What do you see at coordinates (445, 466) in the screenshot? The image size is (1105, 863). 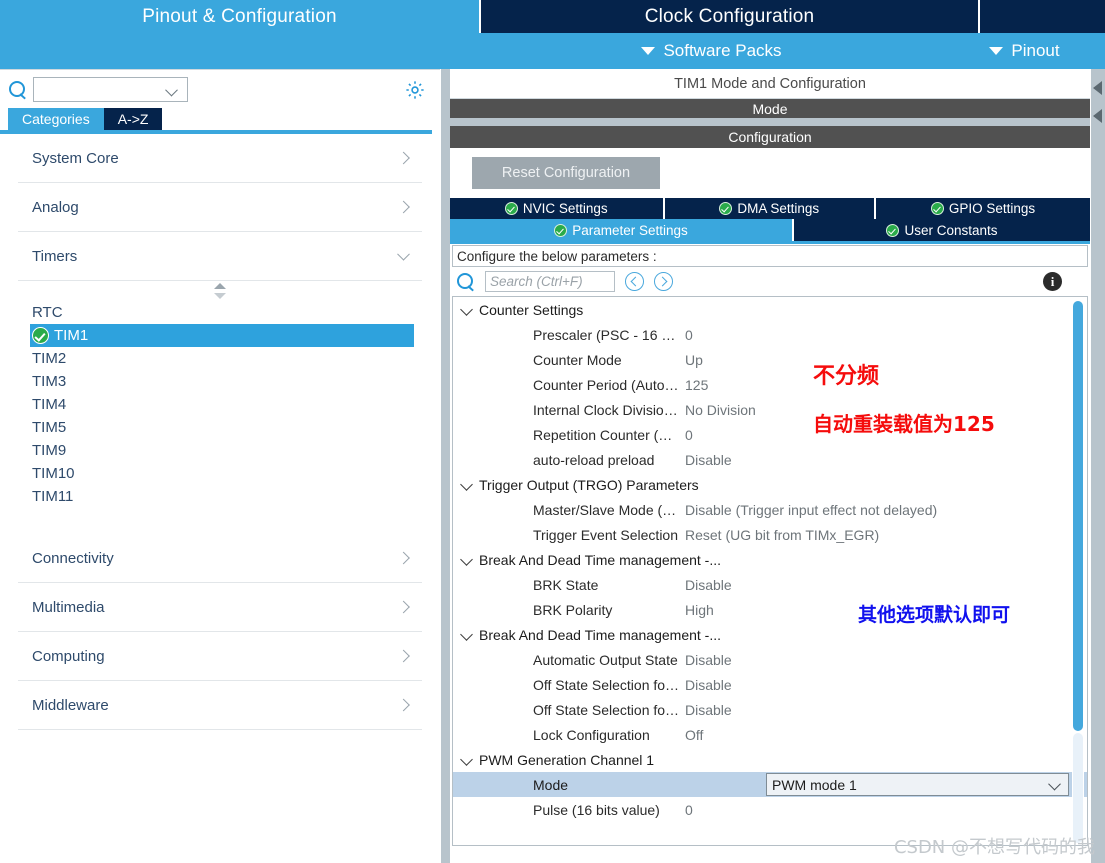 I see `panel-splitter` at bounding box center [445, 466].